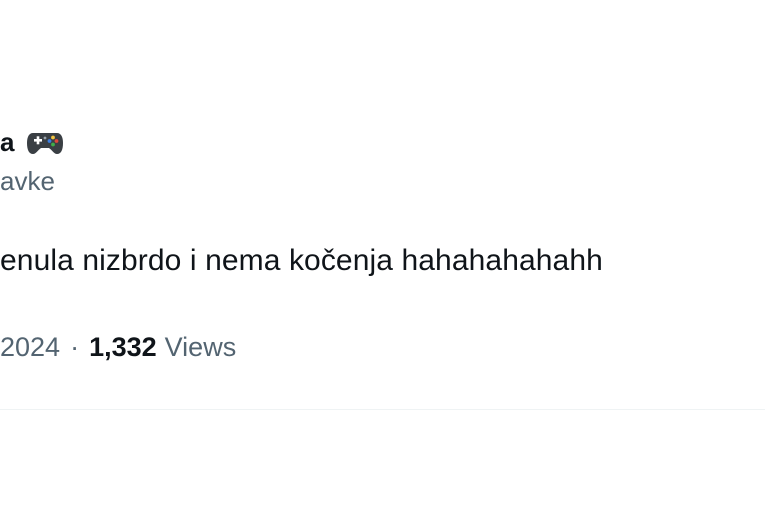  Describe the element at coordinates (382, 409) in the screenshot. I see `divider` at that location.